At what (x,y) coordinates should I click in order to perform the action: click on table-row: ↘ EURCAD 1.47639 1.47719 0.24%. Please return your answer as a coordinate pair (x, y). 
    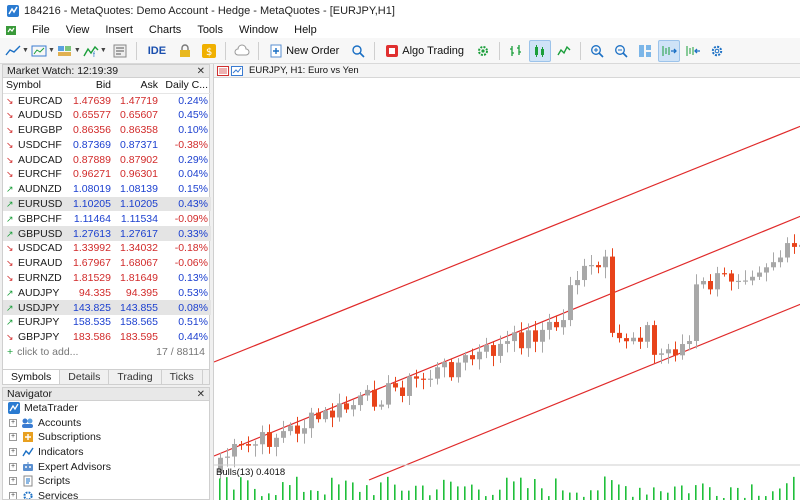
    Looking at the image, I should click on (107, 100).